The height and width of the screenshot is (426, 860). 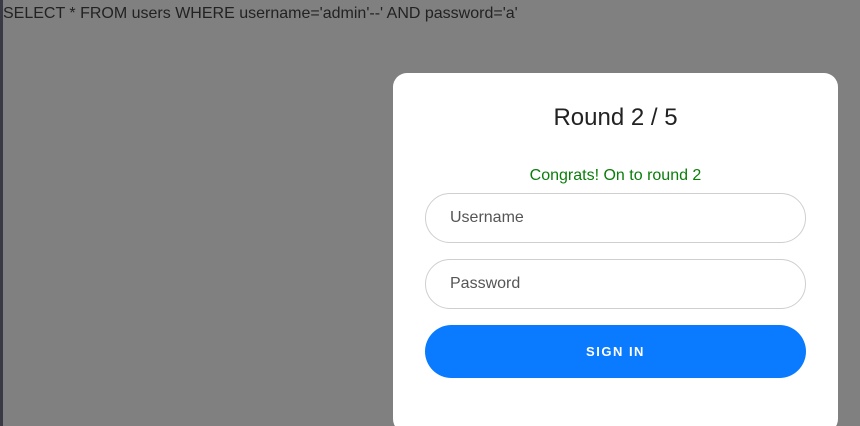 I want to click on round-title: Round 2 / 5, so click(x=615, y=117).